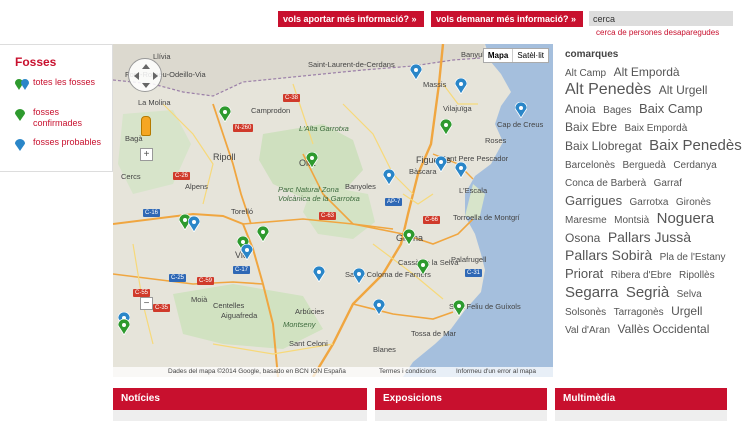  Describe the element at coordinates (224, 157) in the screenshot. I see `map-place-label: Ripoll` at that location.